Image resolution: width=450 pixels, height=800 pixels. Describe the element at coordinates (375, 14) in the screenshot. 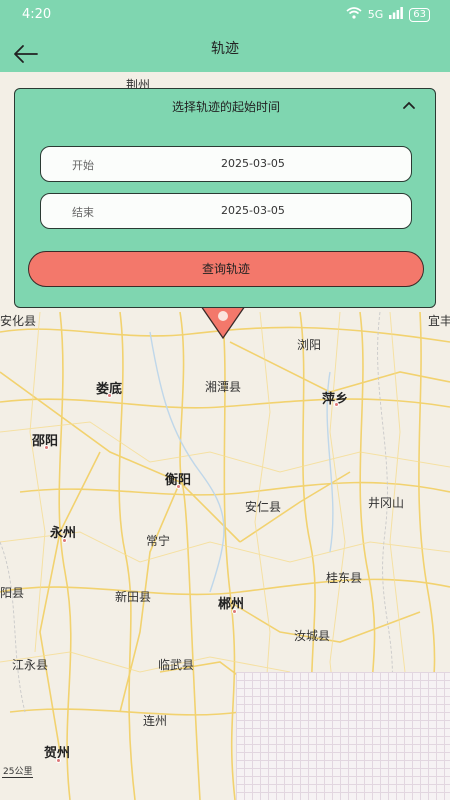

I see `signal-label: 5G` at that location.